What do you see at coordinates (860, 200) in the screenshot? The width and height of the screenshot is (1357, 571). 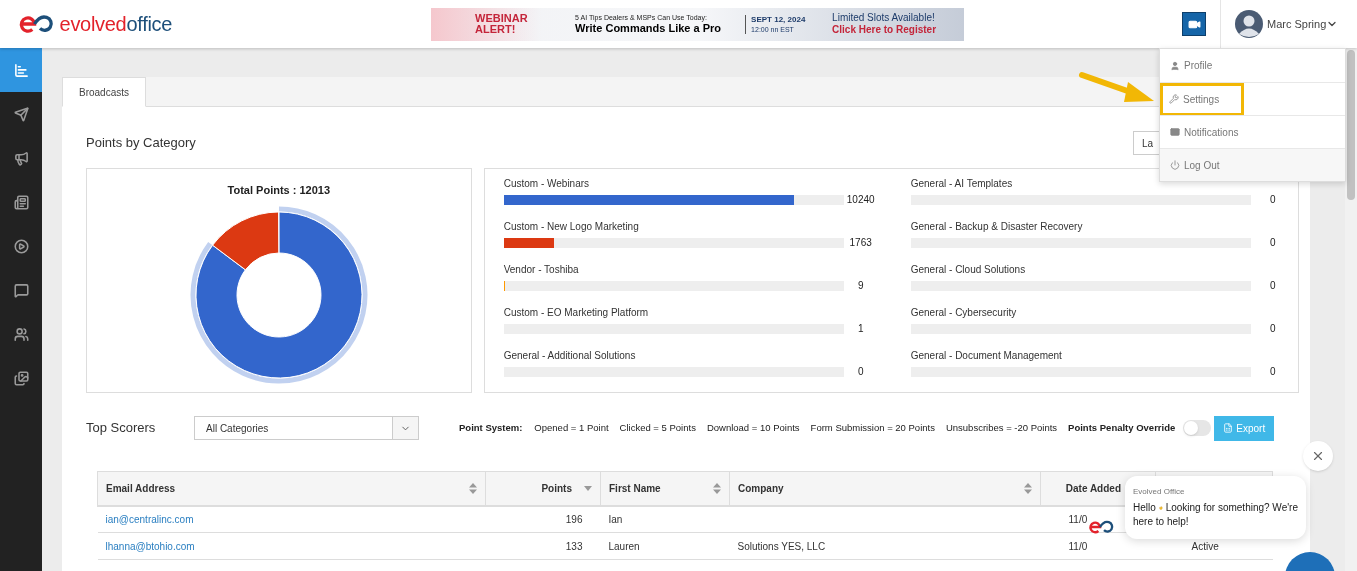 I see `category-value: 10240` at bounding box center [860, 200].